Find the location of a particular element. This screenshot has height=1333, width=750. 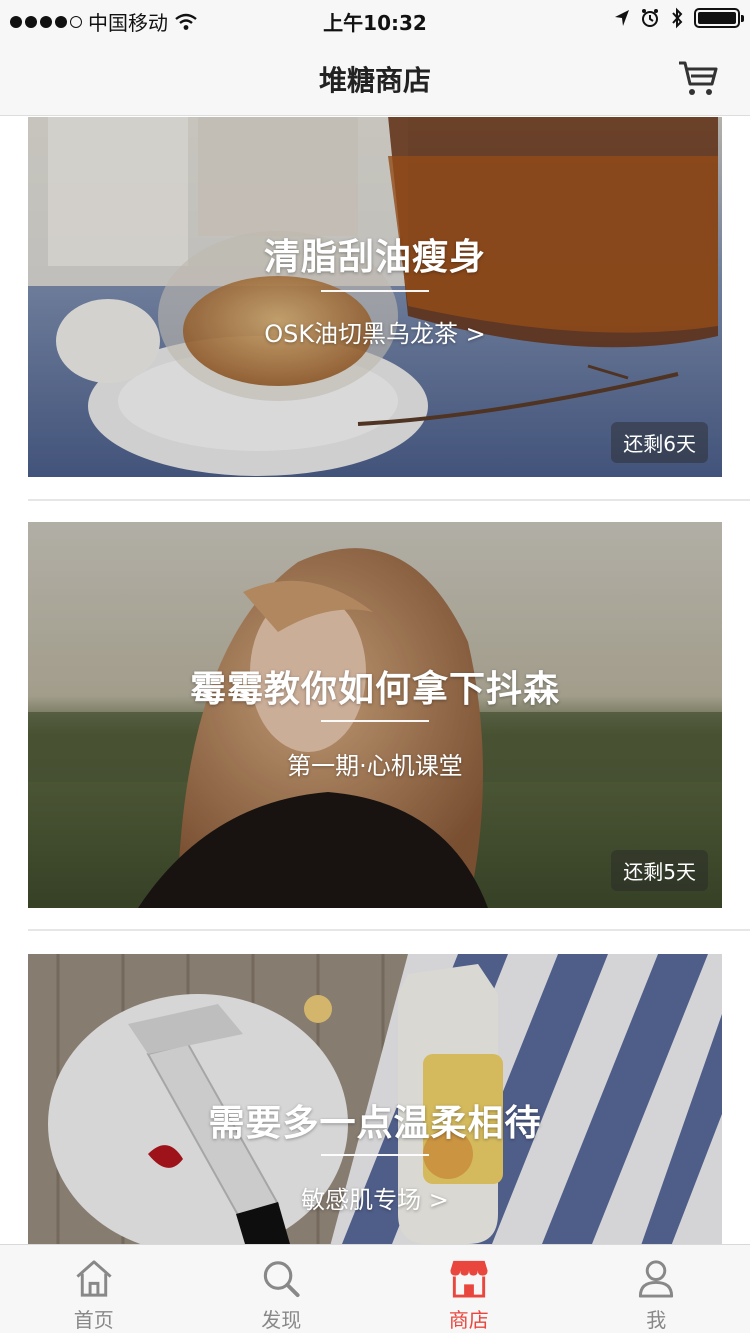

days-left-badge: 还剩5天 is located at coordinates (659, 870).